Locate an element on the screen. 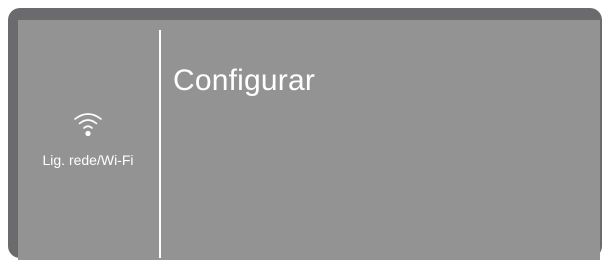 This screenshot has height=262, width=610. wifi-network-label: Lig. rede/Wi-Fi is located at coordinates (88, 160).